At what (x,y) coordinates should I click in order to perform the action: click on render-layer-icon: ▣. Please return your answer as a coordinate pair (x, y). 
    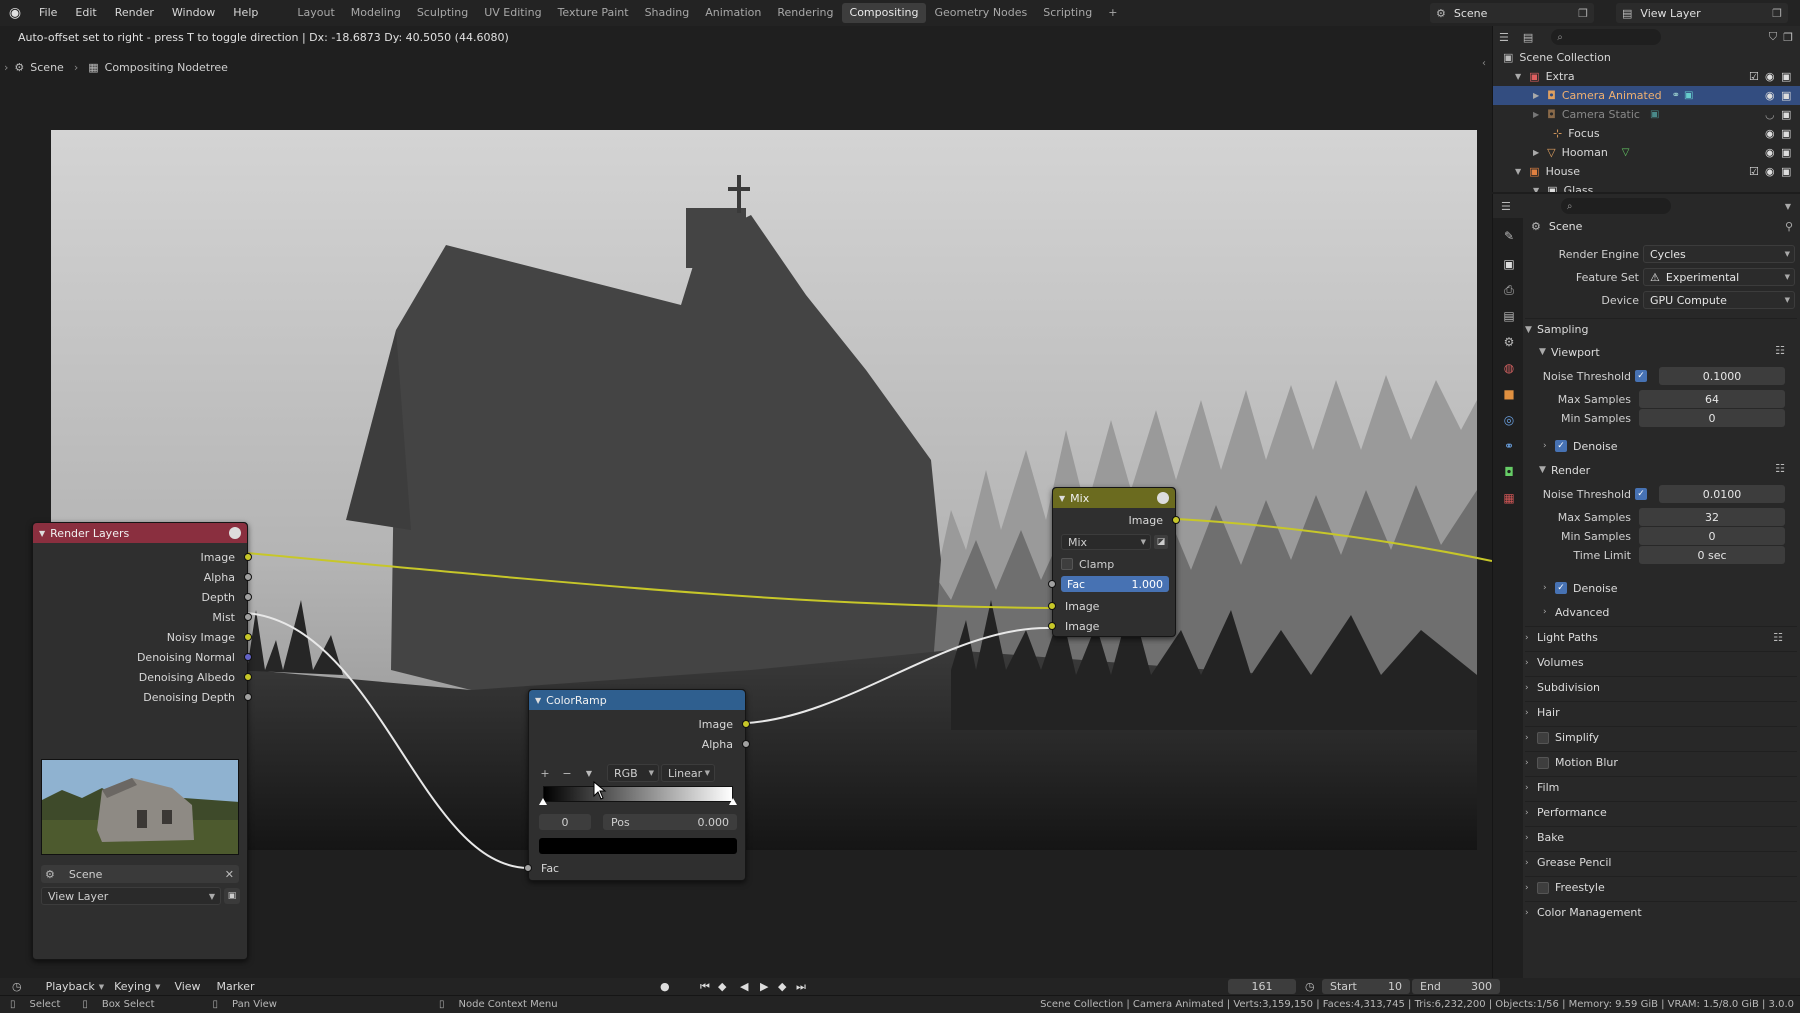
    Looking at the image, I should click on (232, 896).